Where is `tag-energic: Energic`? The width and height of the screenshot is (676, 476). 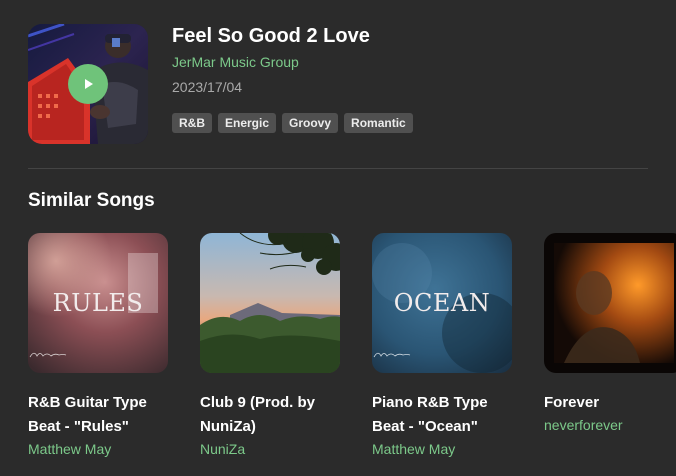 tag-energic: Energic is located at coordinates (247, 123).